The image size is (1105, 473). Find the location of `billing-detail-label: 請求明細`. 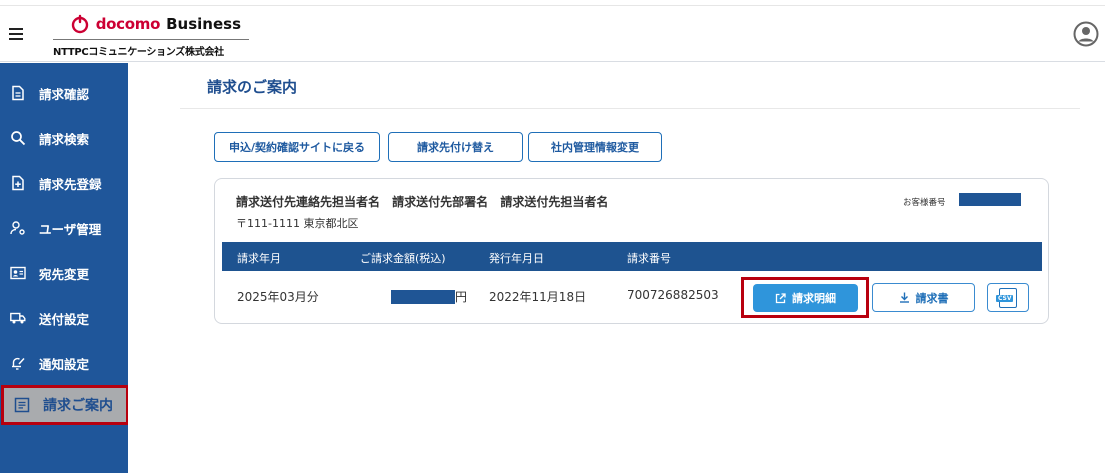

billing-detail-label: 請求明細 is located at coordinates (814, 298).